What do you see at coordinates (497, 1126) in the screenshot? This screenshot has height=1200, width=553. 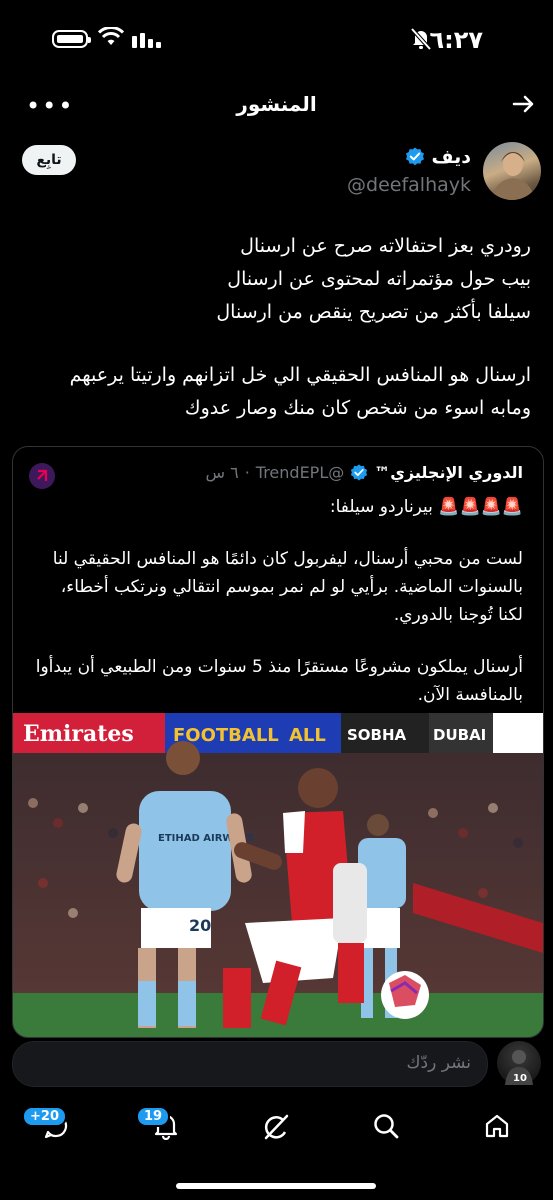 I see `home-icon` at bounding box center [497, 1126].